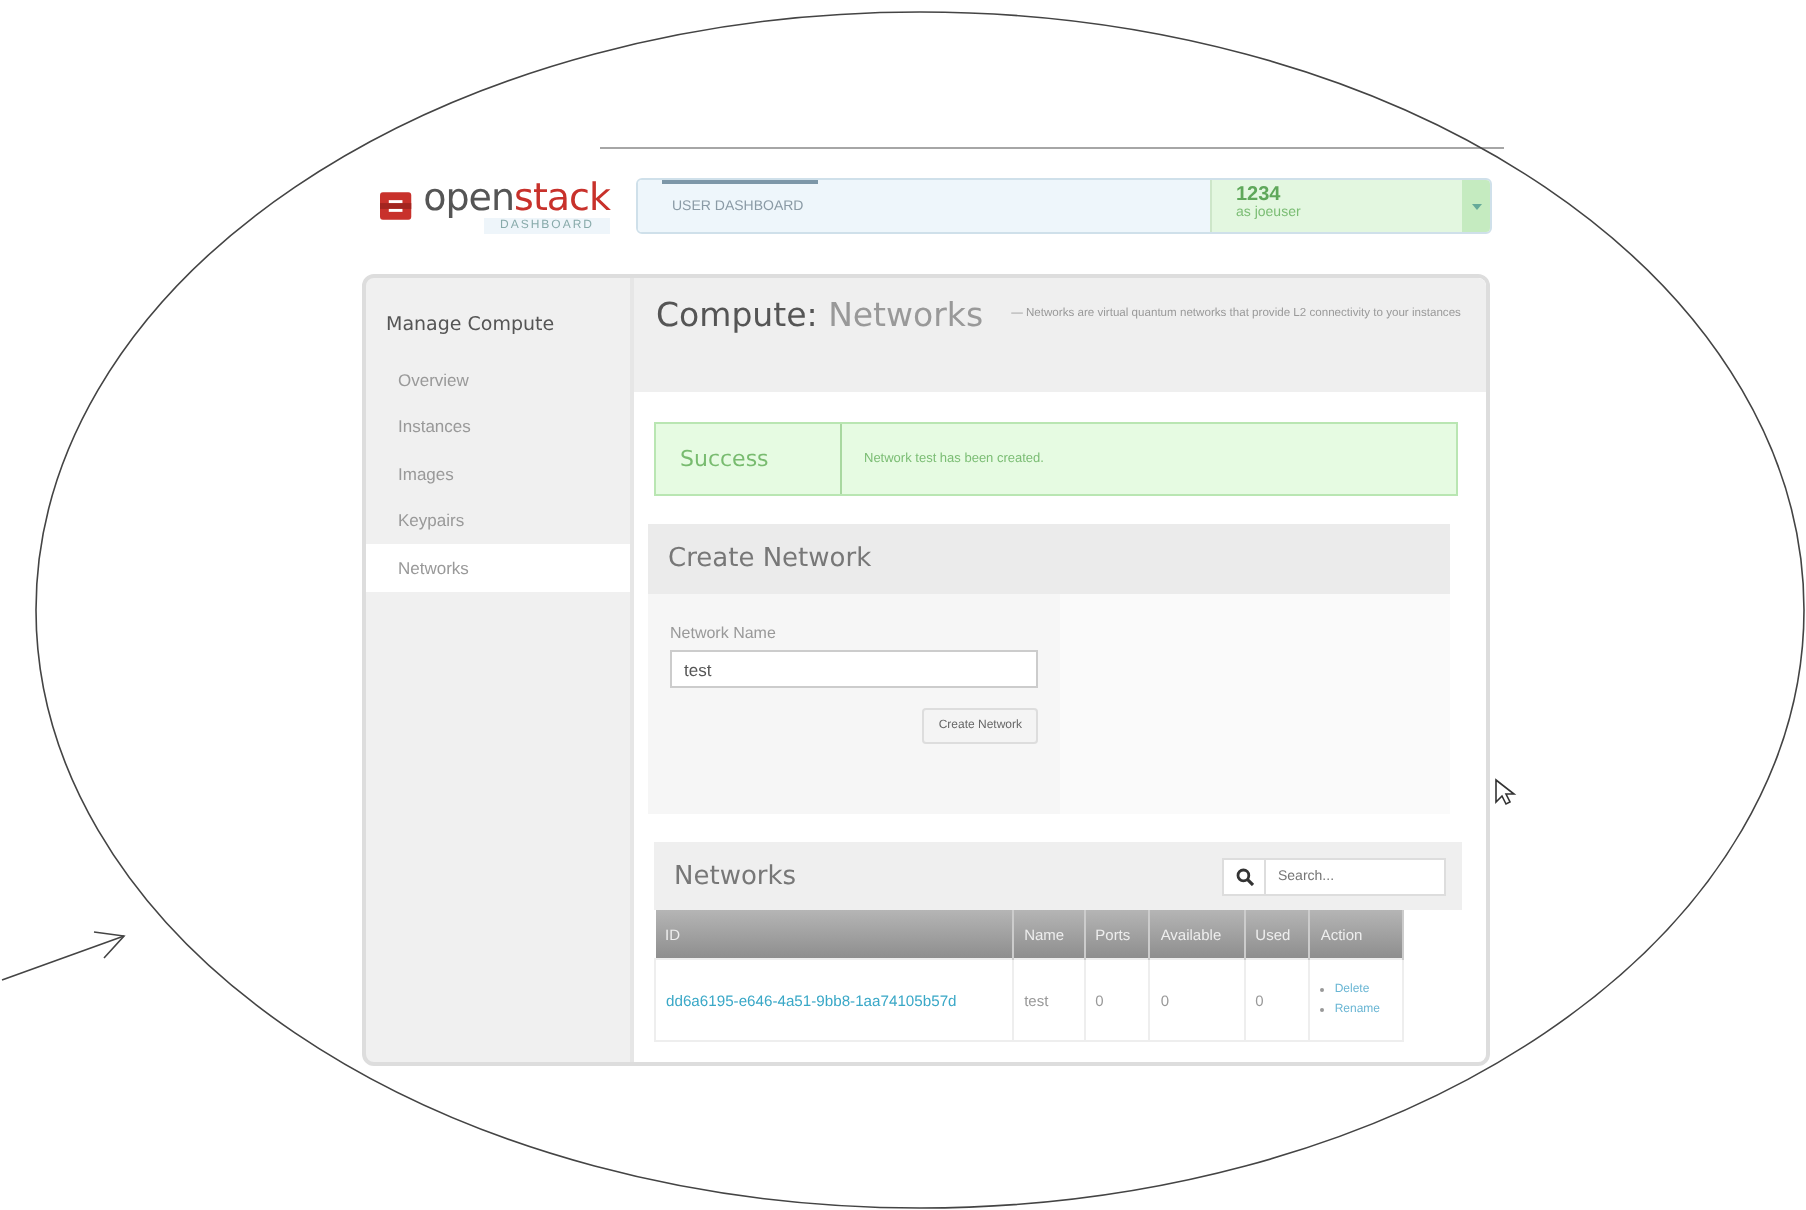  I want to click on search-button, so click(1244, 876).